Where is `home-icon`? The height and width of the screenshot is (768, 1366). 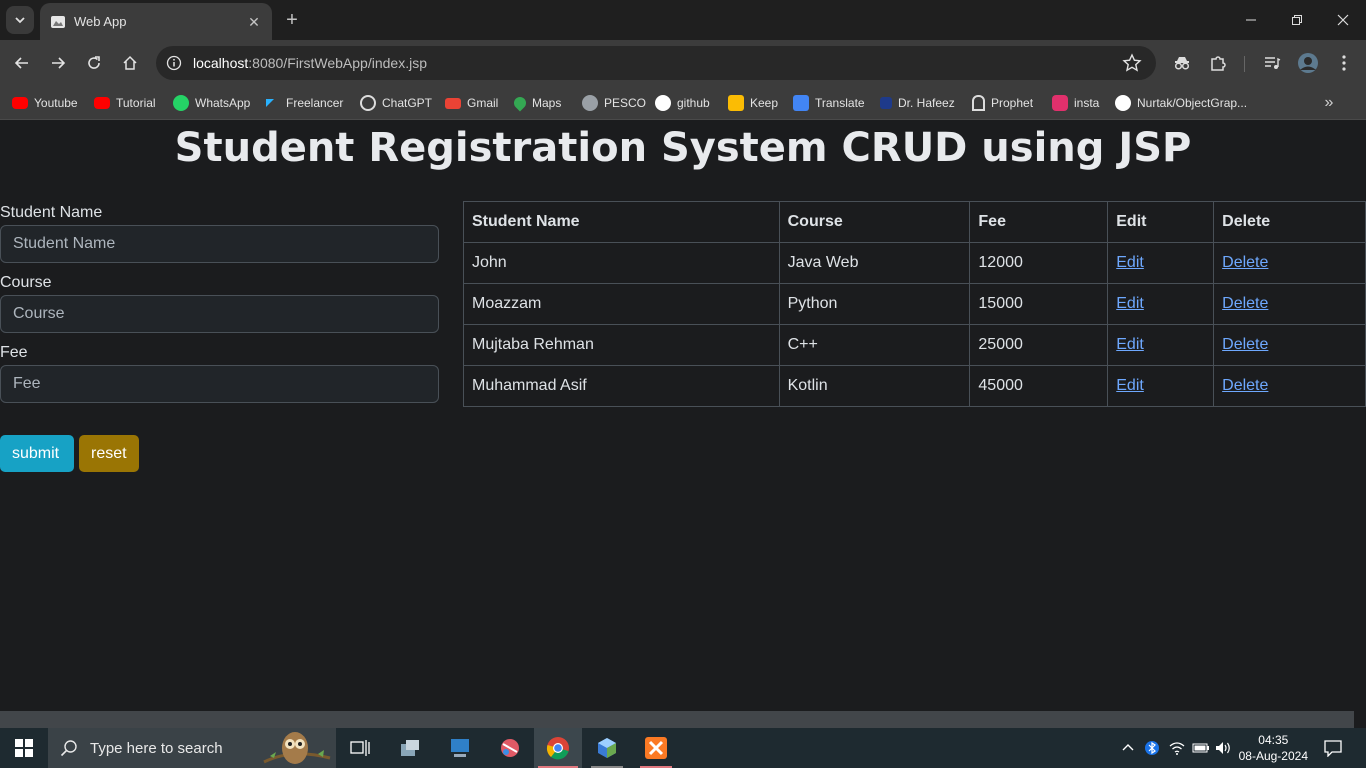 home-icon is located at coordinates (130, 62).